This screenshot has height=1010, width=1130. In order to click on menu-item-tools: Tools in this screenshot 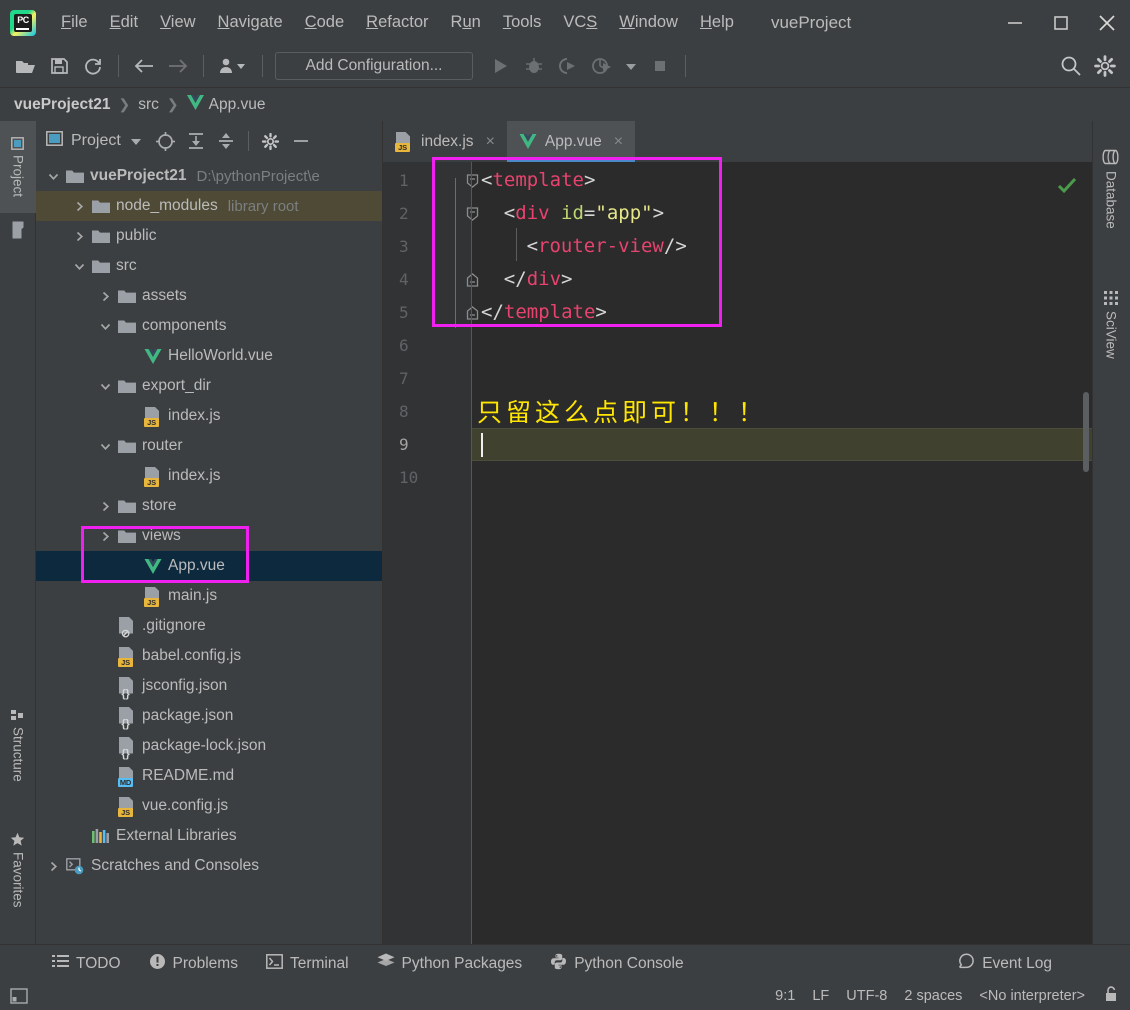, I will do `click(522, 22)`.